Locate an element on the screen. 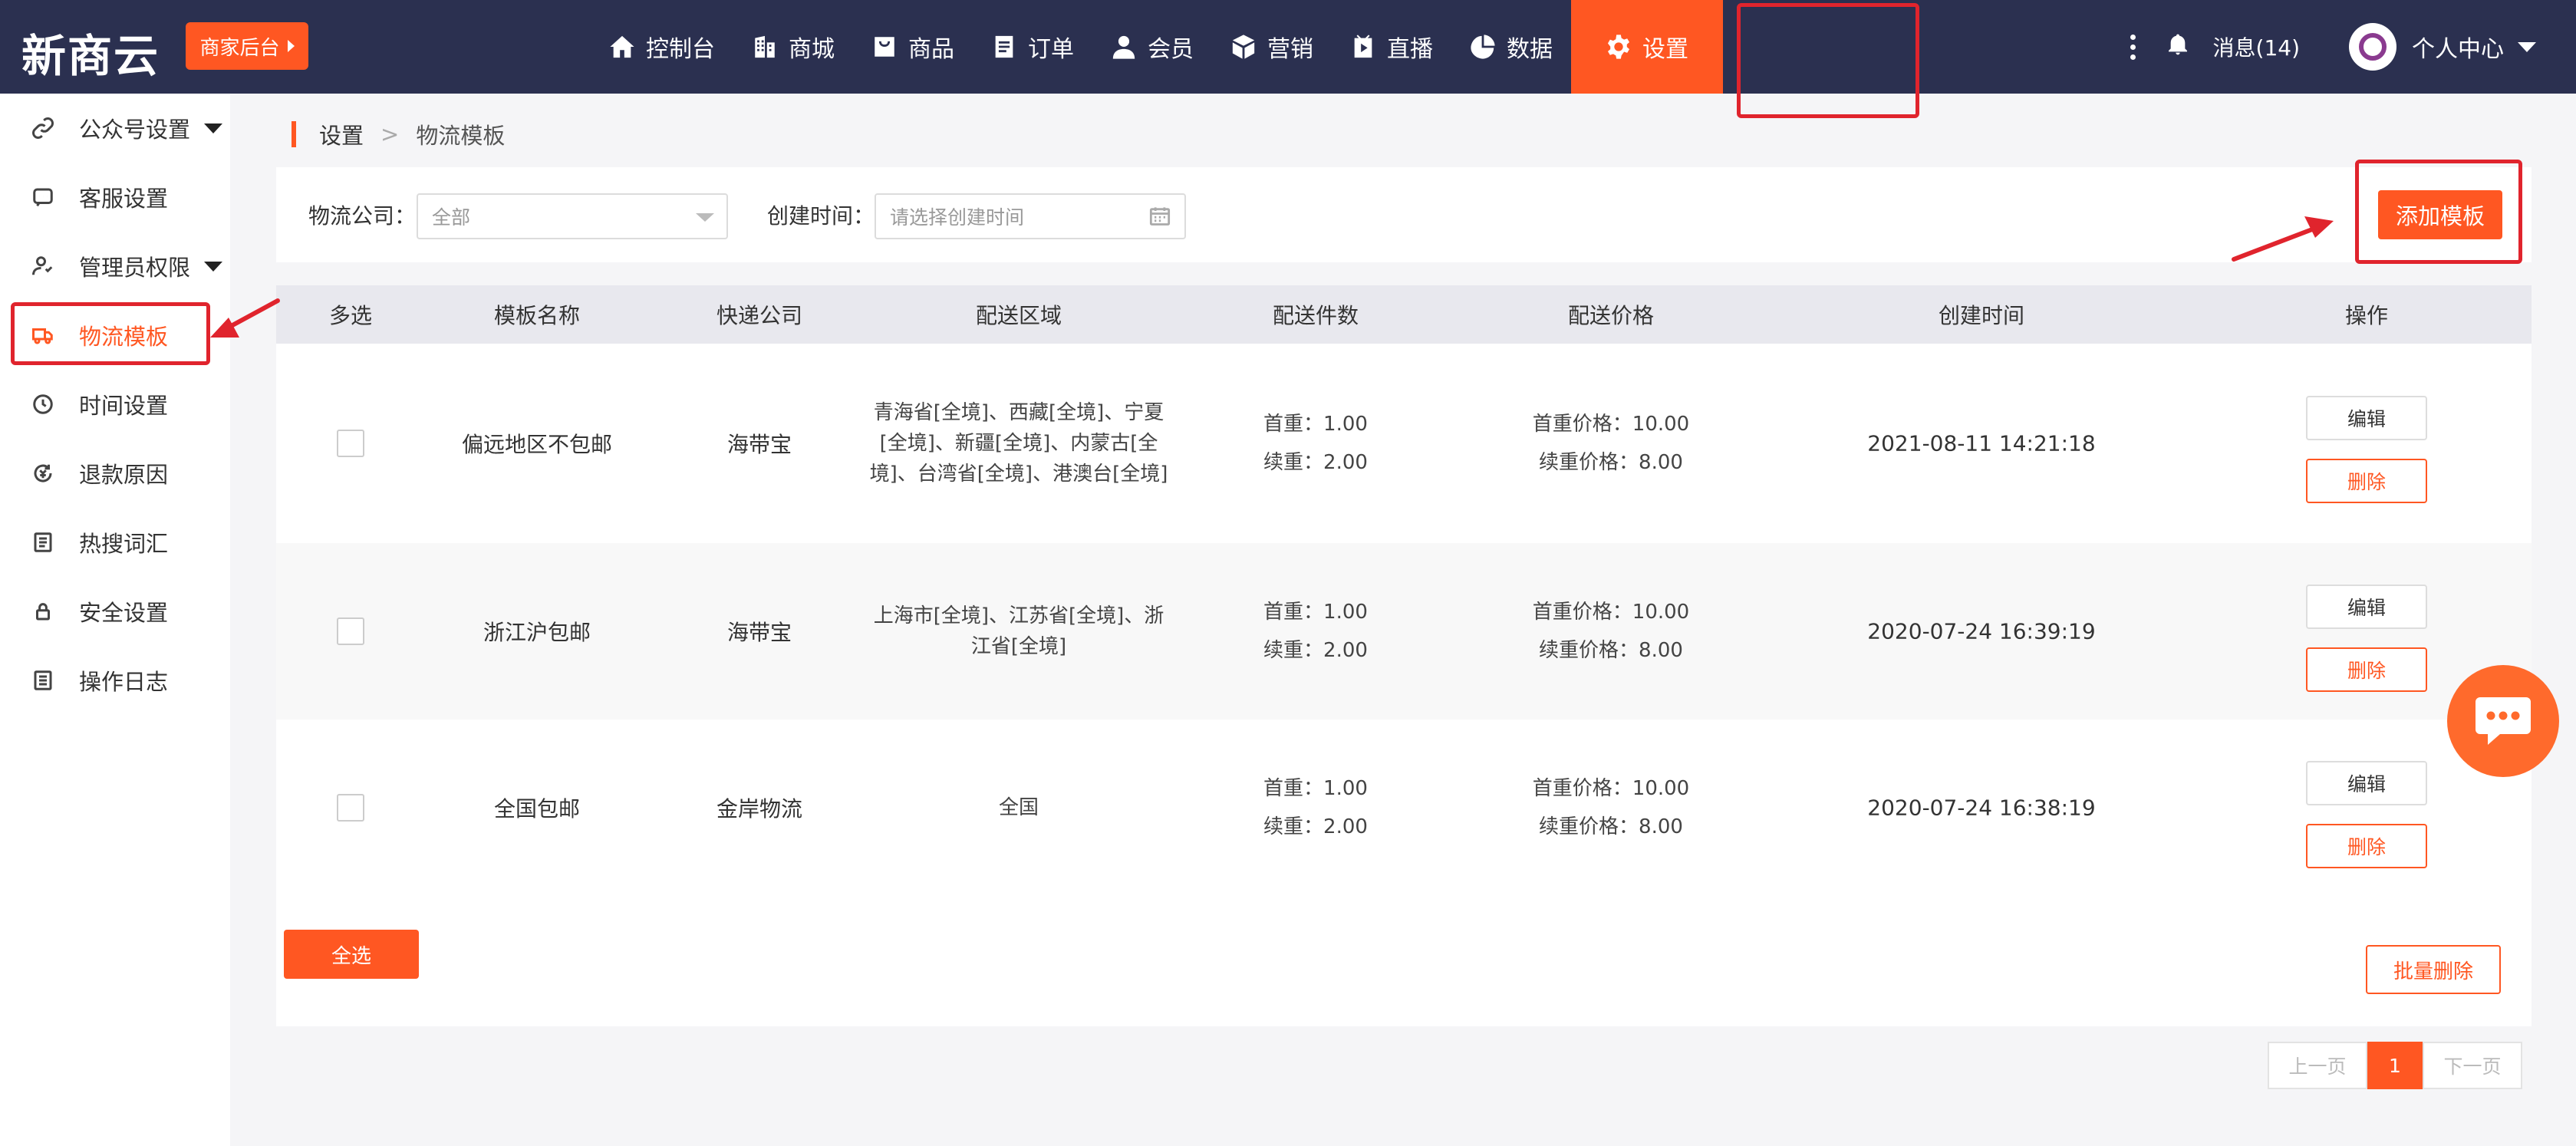 The image size is (2576, 1146). chat-float-button is located at coordinates (2503, 721).